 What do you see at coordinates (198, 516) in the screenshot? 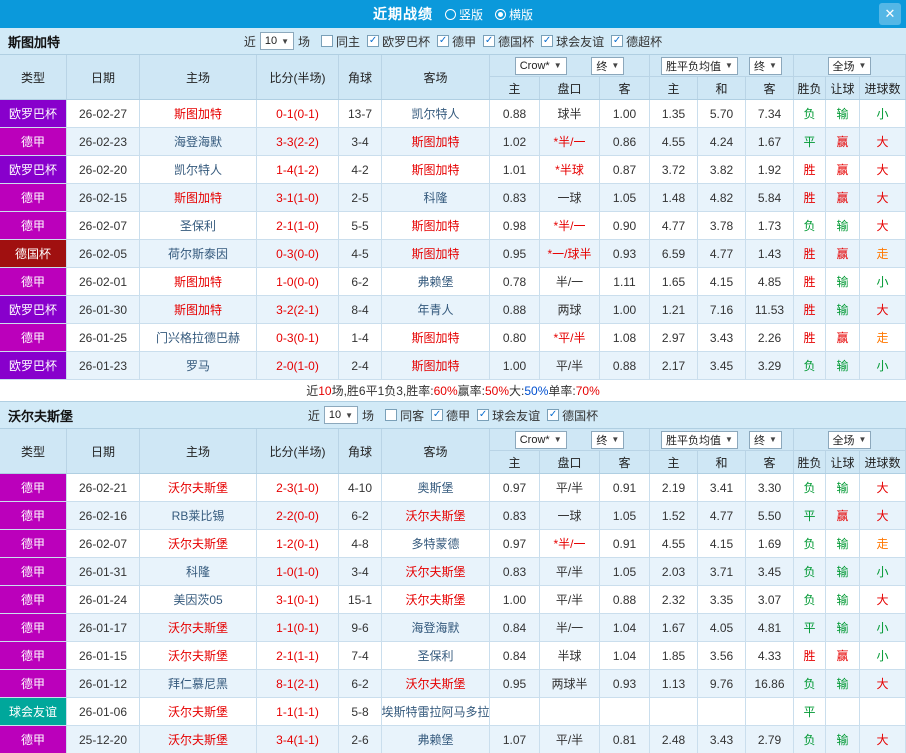
I see `home-team: RB莱比锡` at bounding box center [198, 516].